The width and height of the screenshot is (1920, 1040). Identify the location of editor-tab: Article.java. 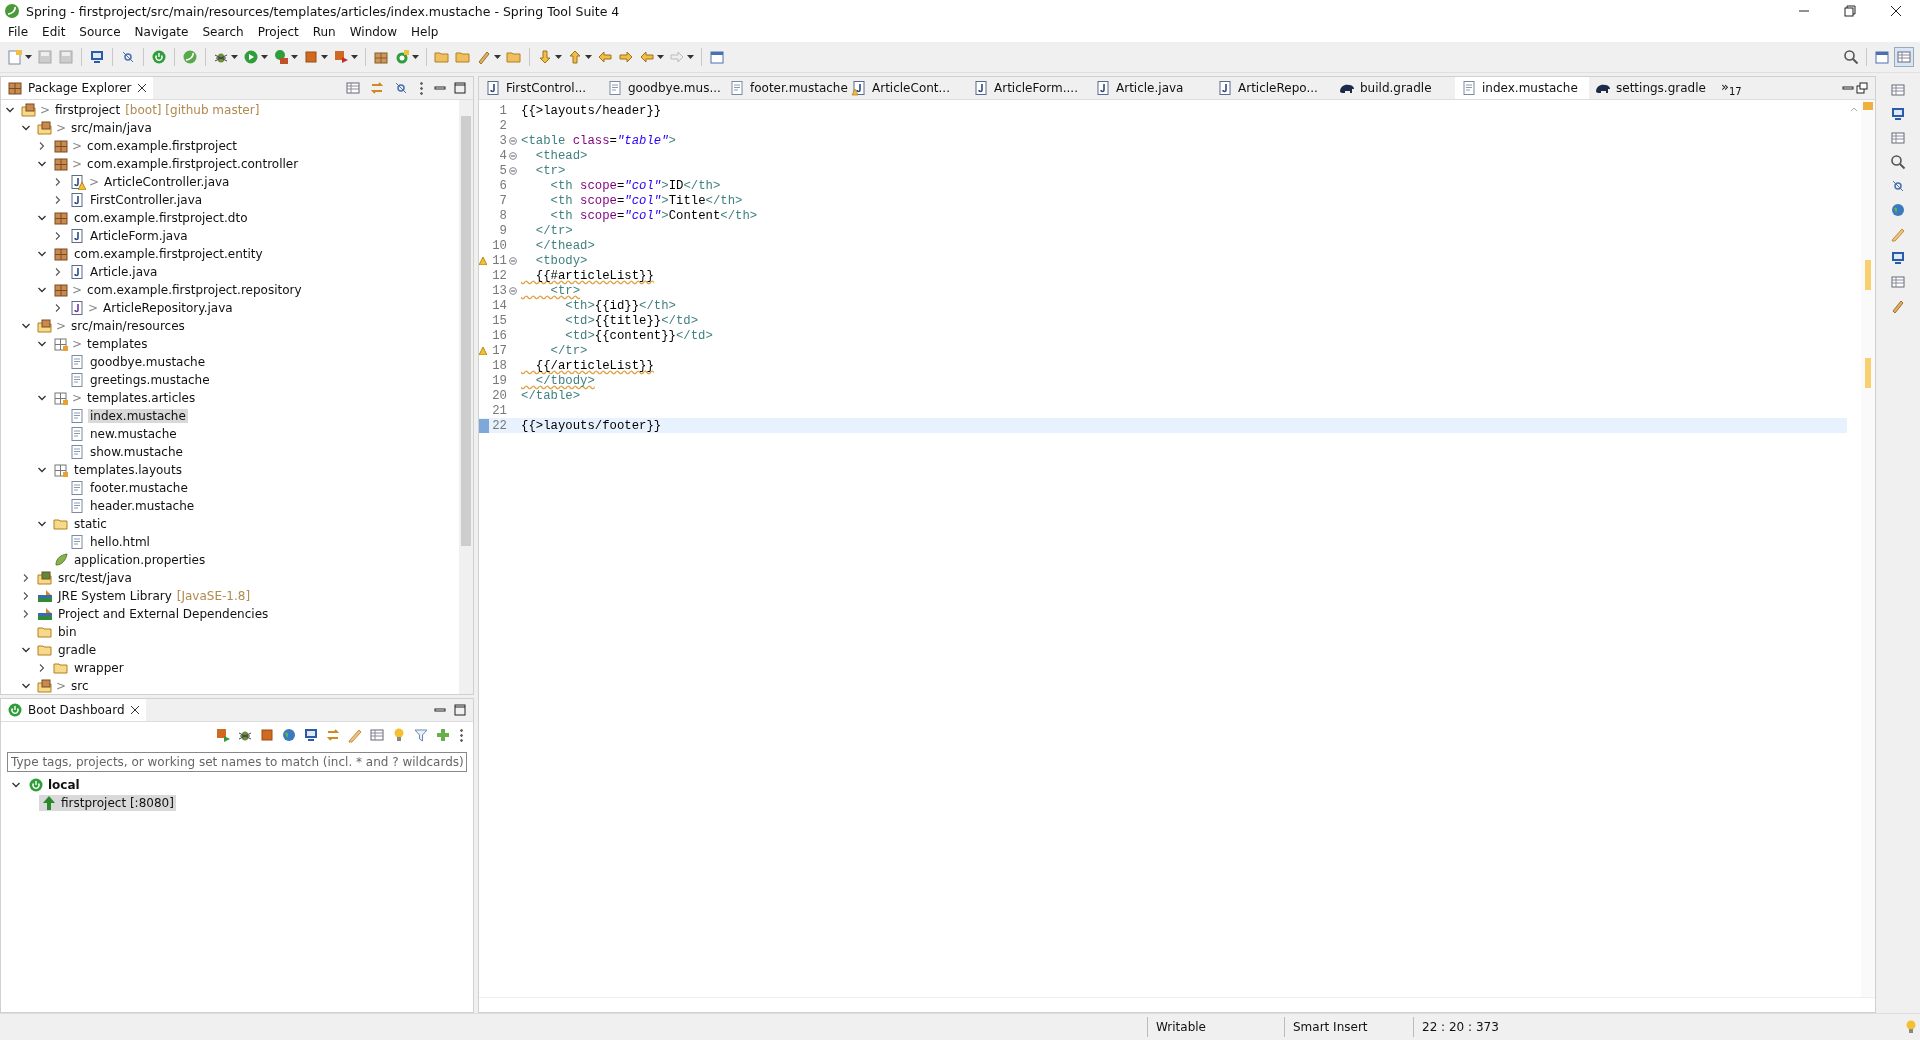
(1150, 88).